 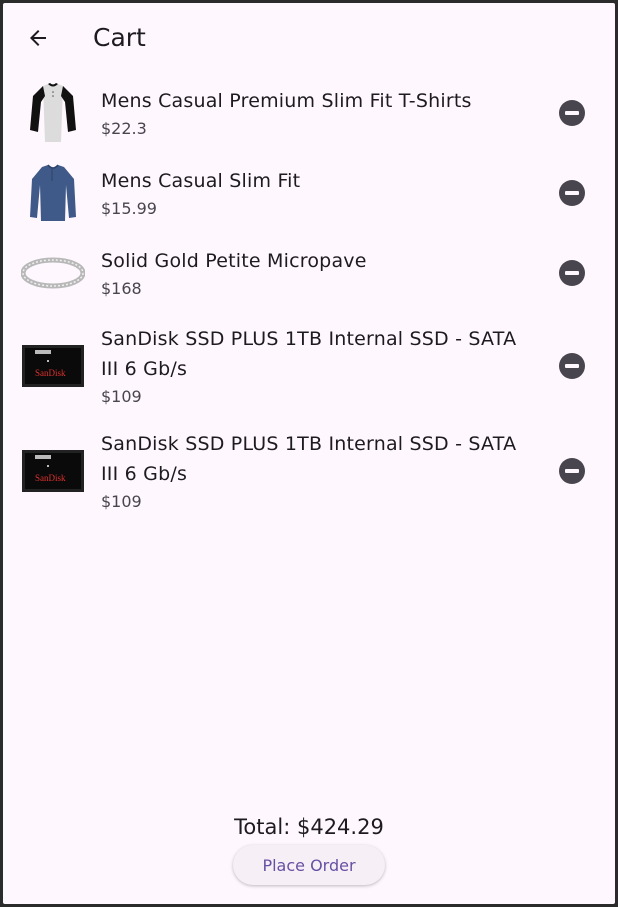 I want to click on cart-total: Total: $424.29, so click(x=309, y=827).